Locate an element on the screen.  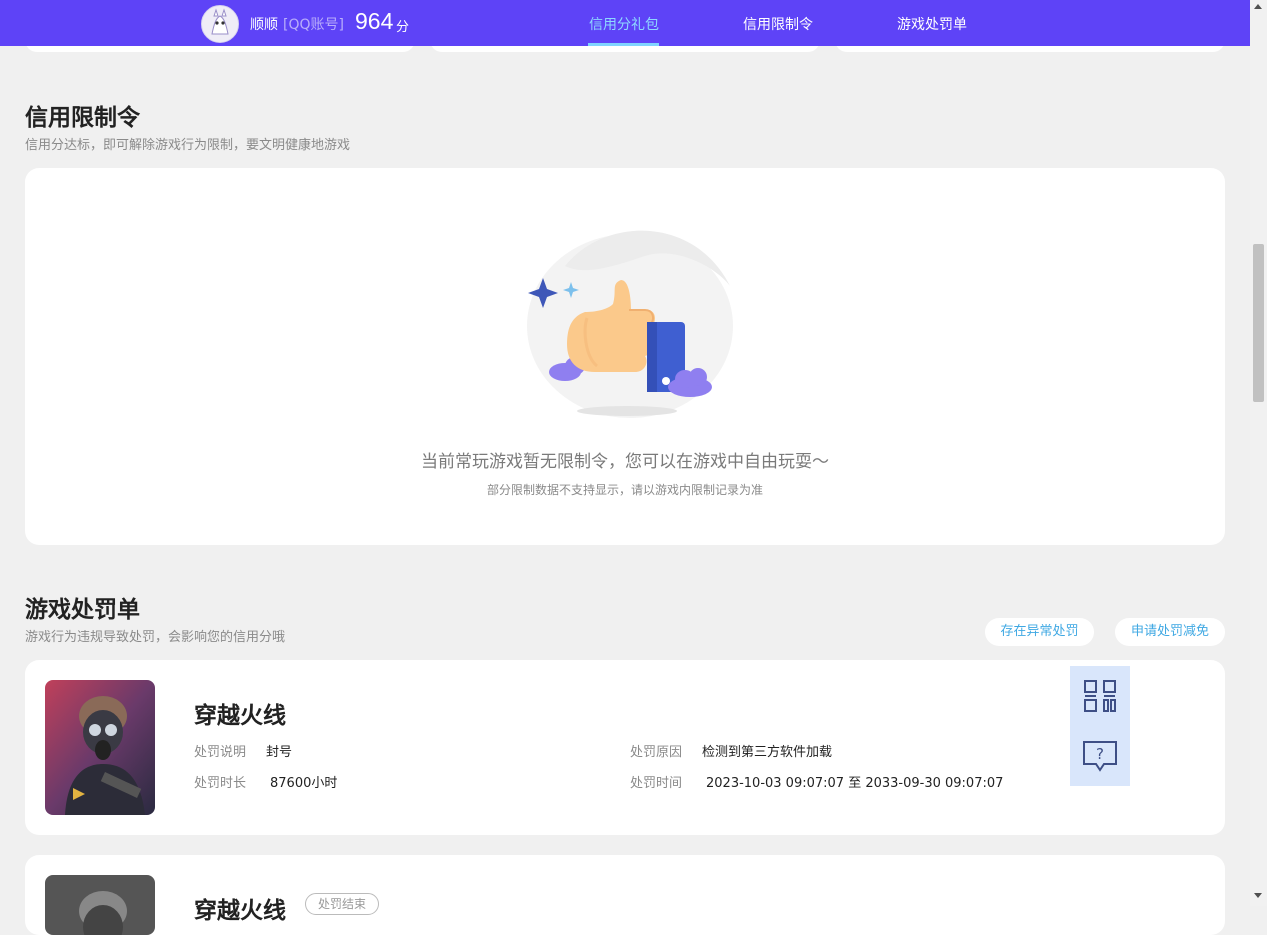
penalty-desc-label: 处罚说明 is located at coordinates (220, 752).